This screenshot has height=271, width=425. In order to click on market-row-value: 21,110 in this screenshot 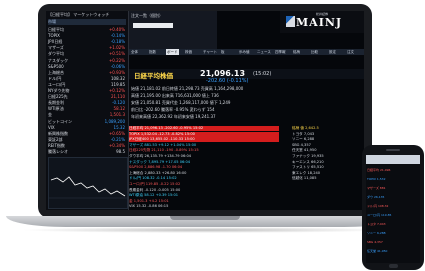, I will do `click(118, 97)`.